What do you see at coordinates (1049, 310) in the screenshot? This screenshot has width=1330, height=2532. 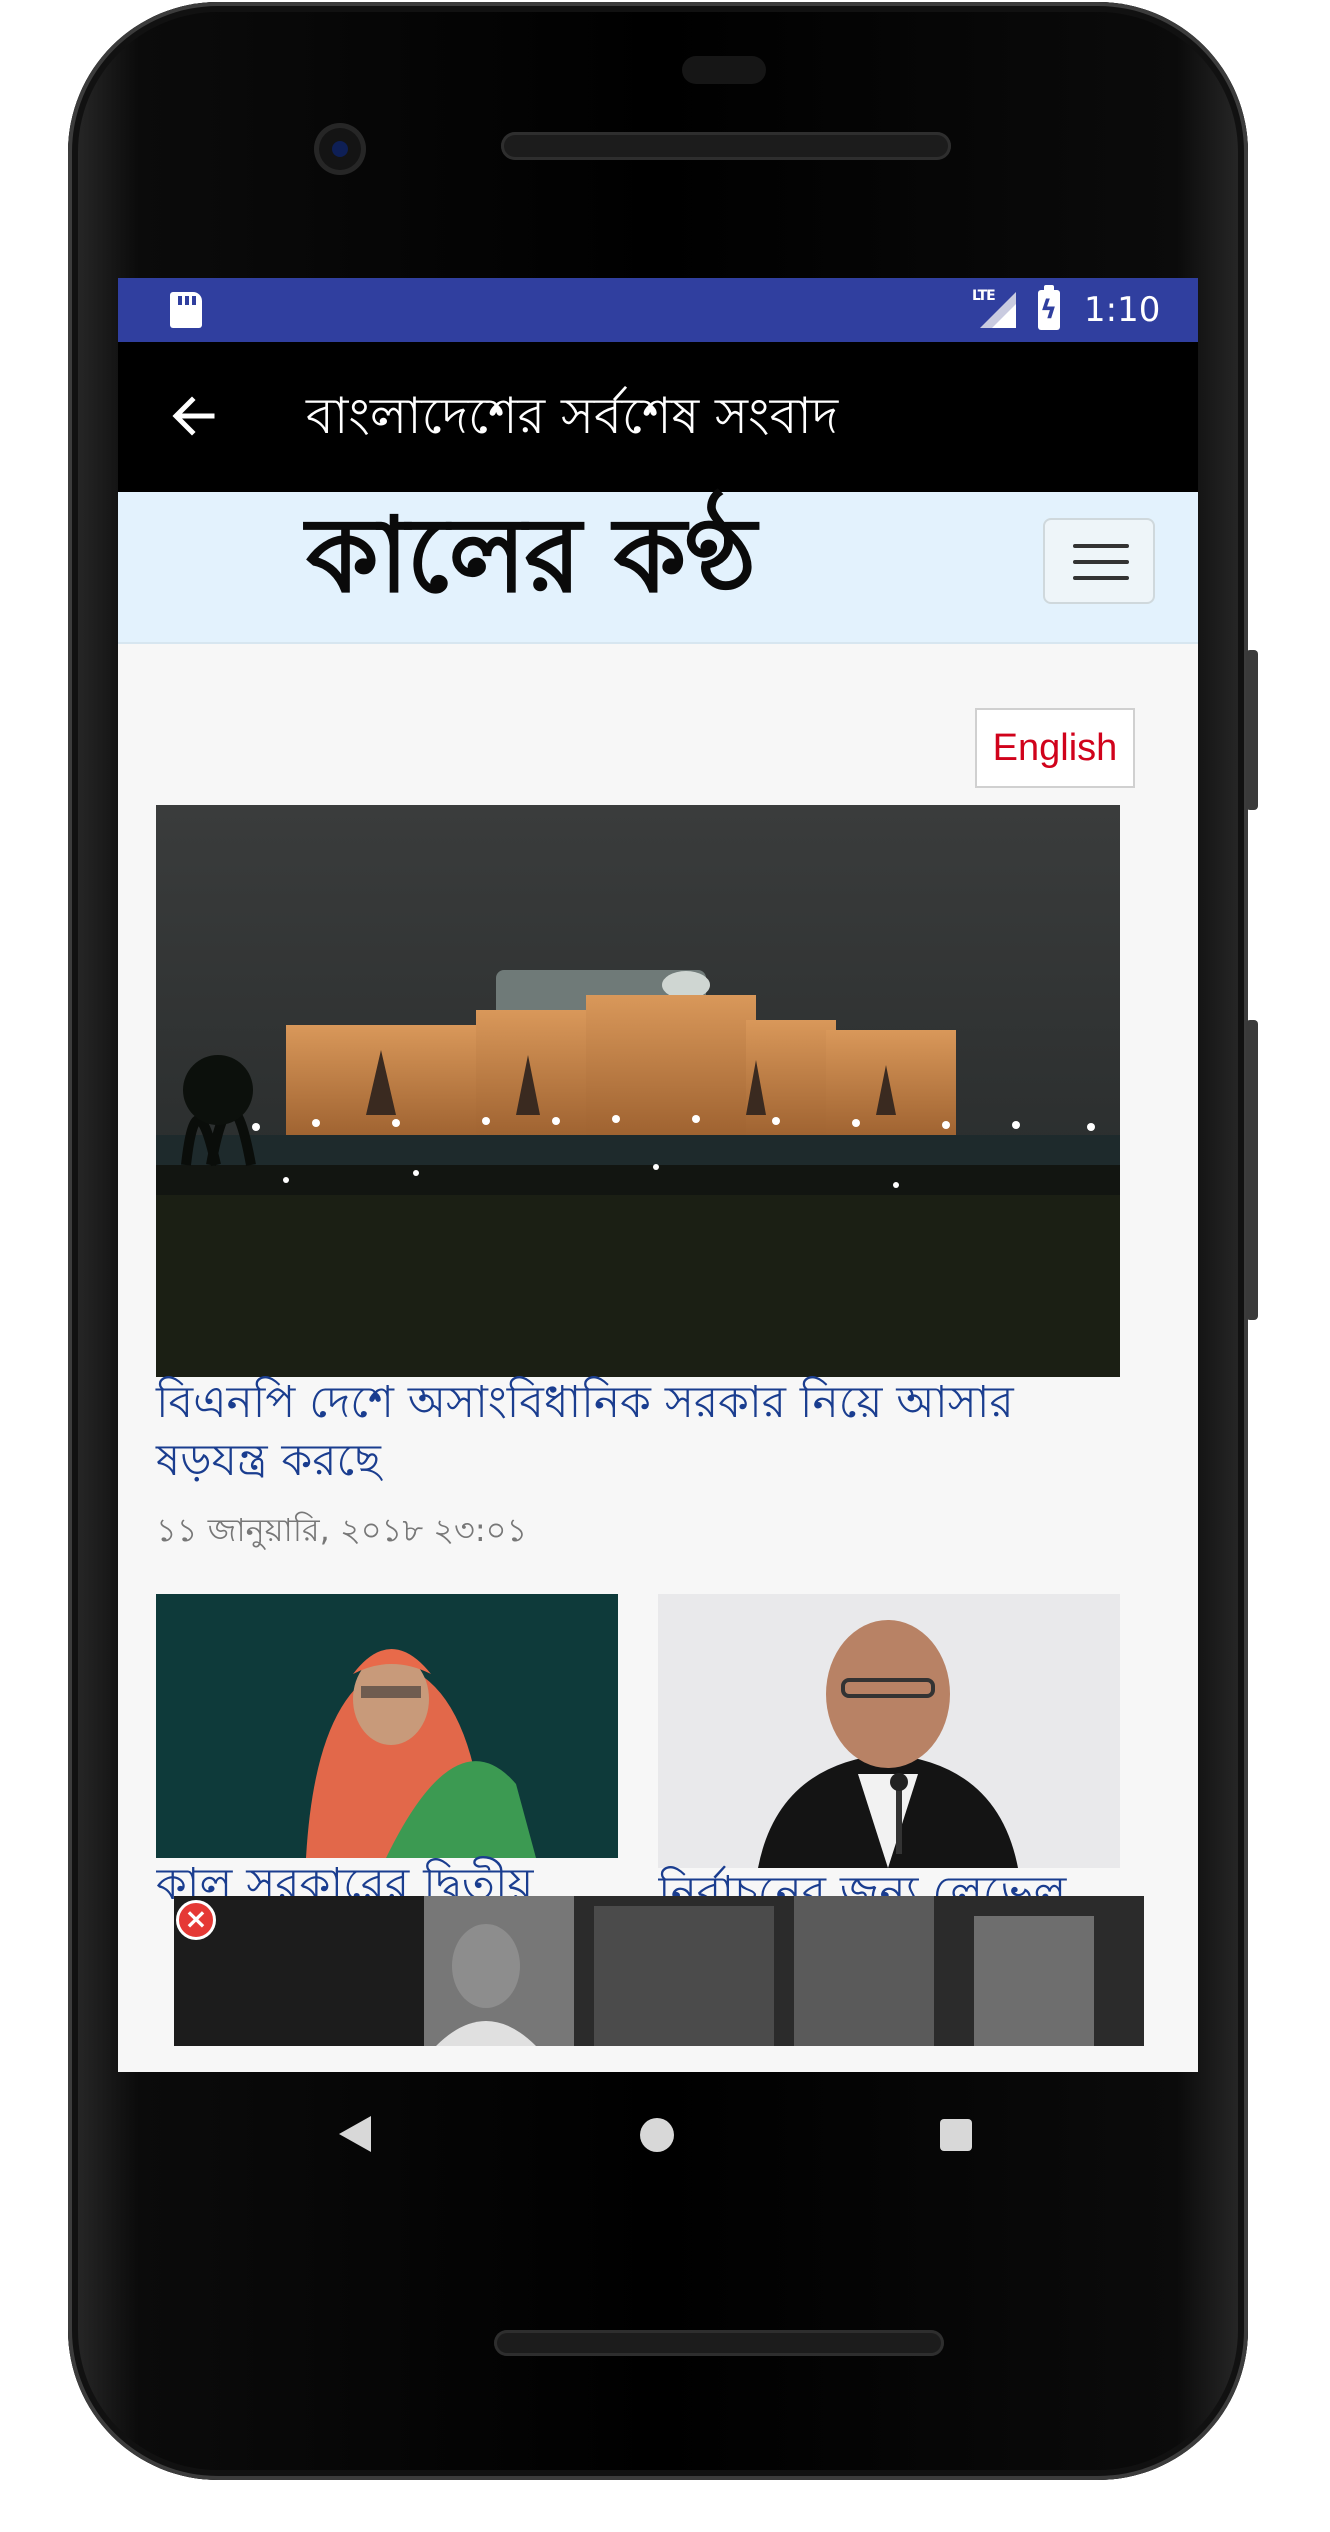 I see `charging-icon: ϟ` at bounding box center [1049, 310].